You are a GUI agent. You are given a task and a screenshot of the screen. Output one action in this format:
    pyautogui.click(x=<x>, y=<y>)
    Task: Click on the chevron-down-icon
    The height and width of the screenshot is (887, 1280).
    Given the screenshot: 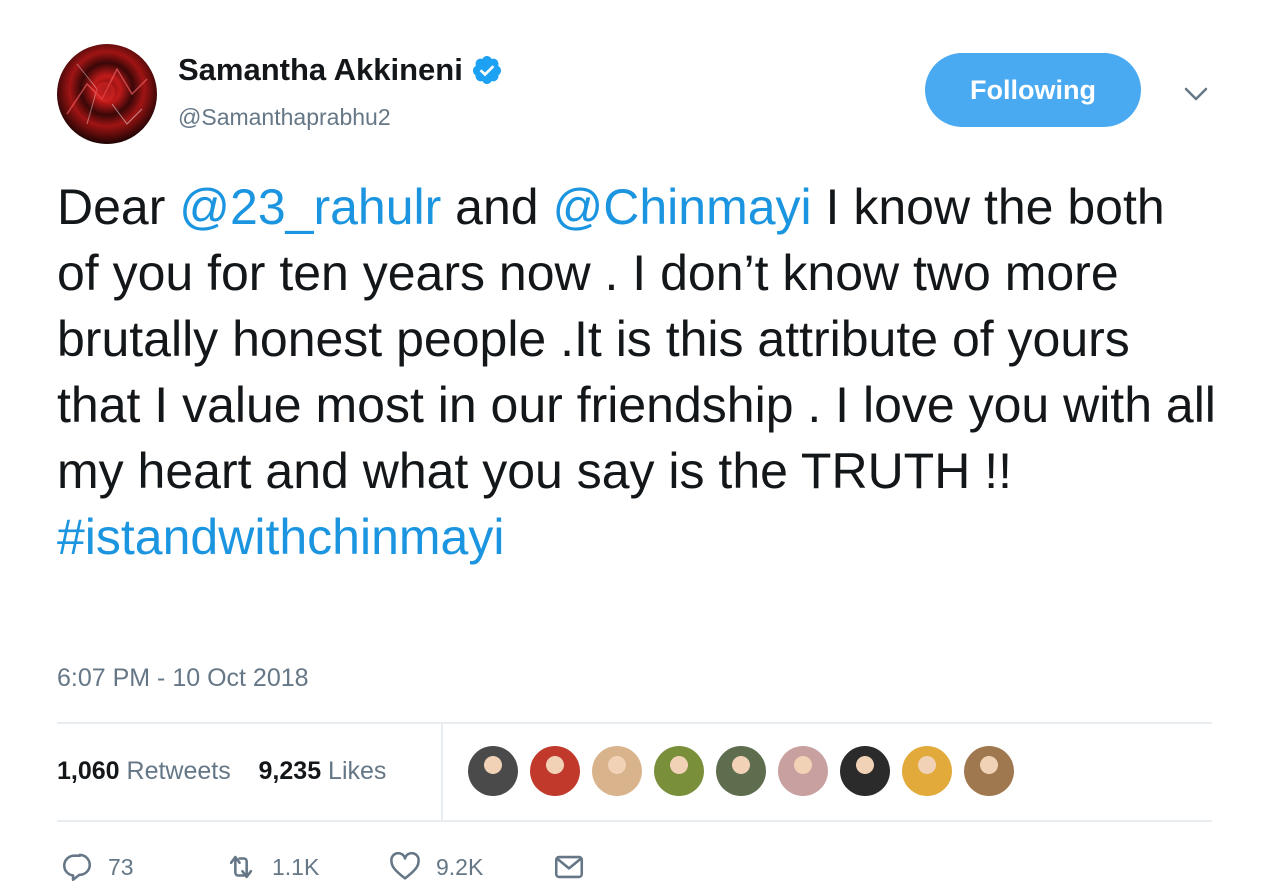 What is the action you would take?
    pyautogui.click(x=1196, y=94)
    